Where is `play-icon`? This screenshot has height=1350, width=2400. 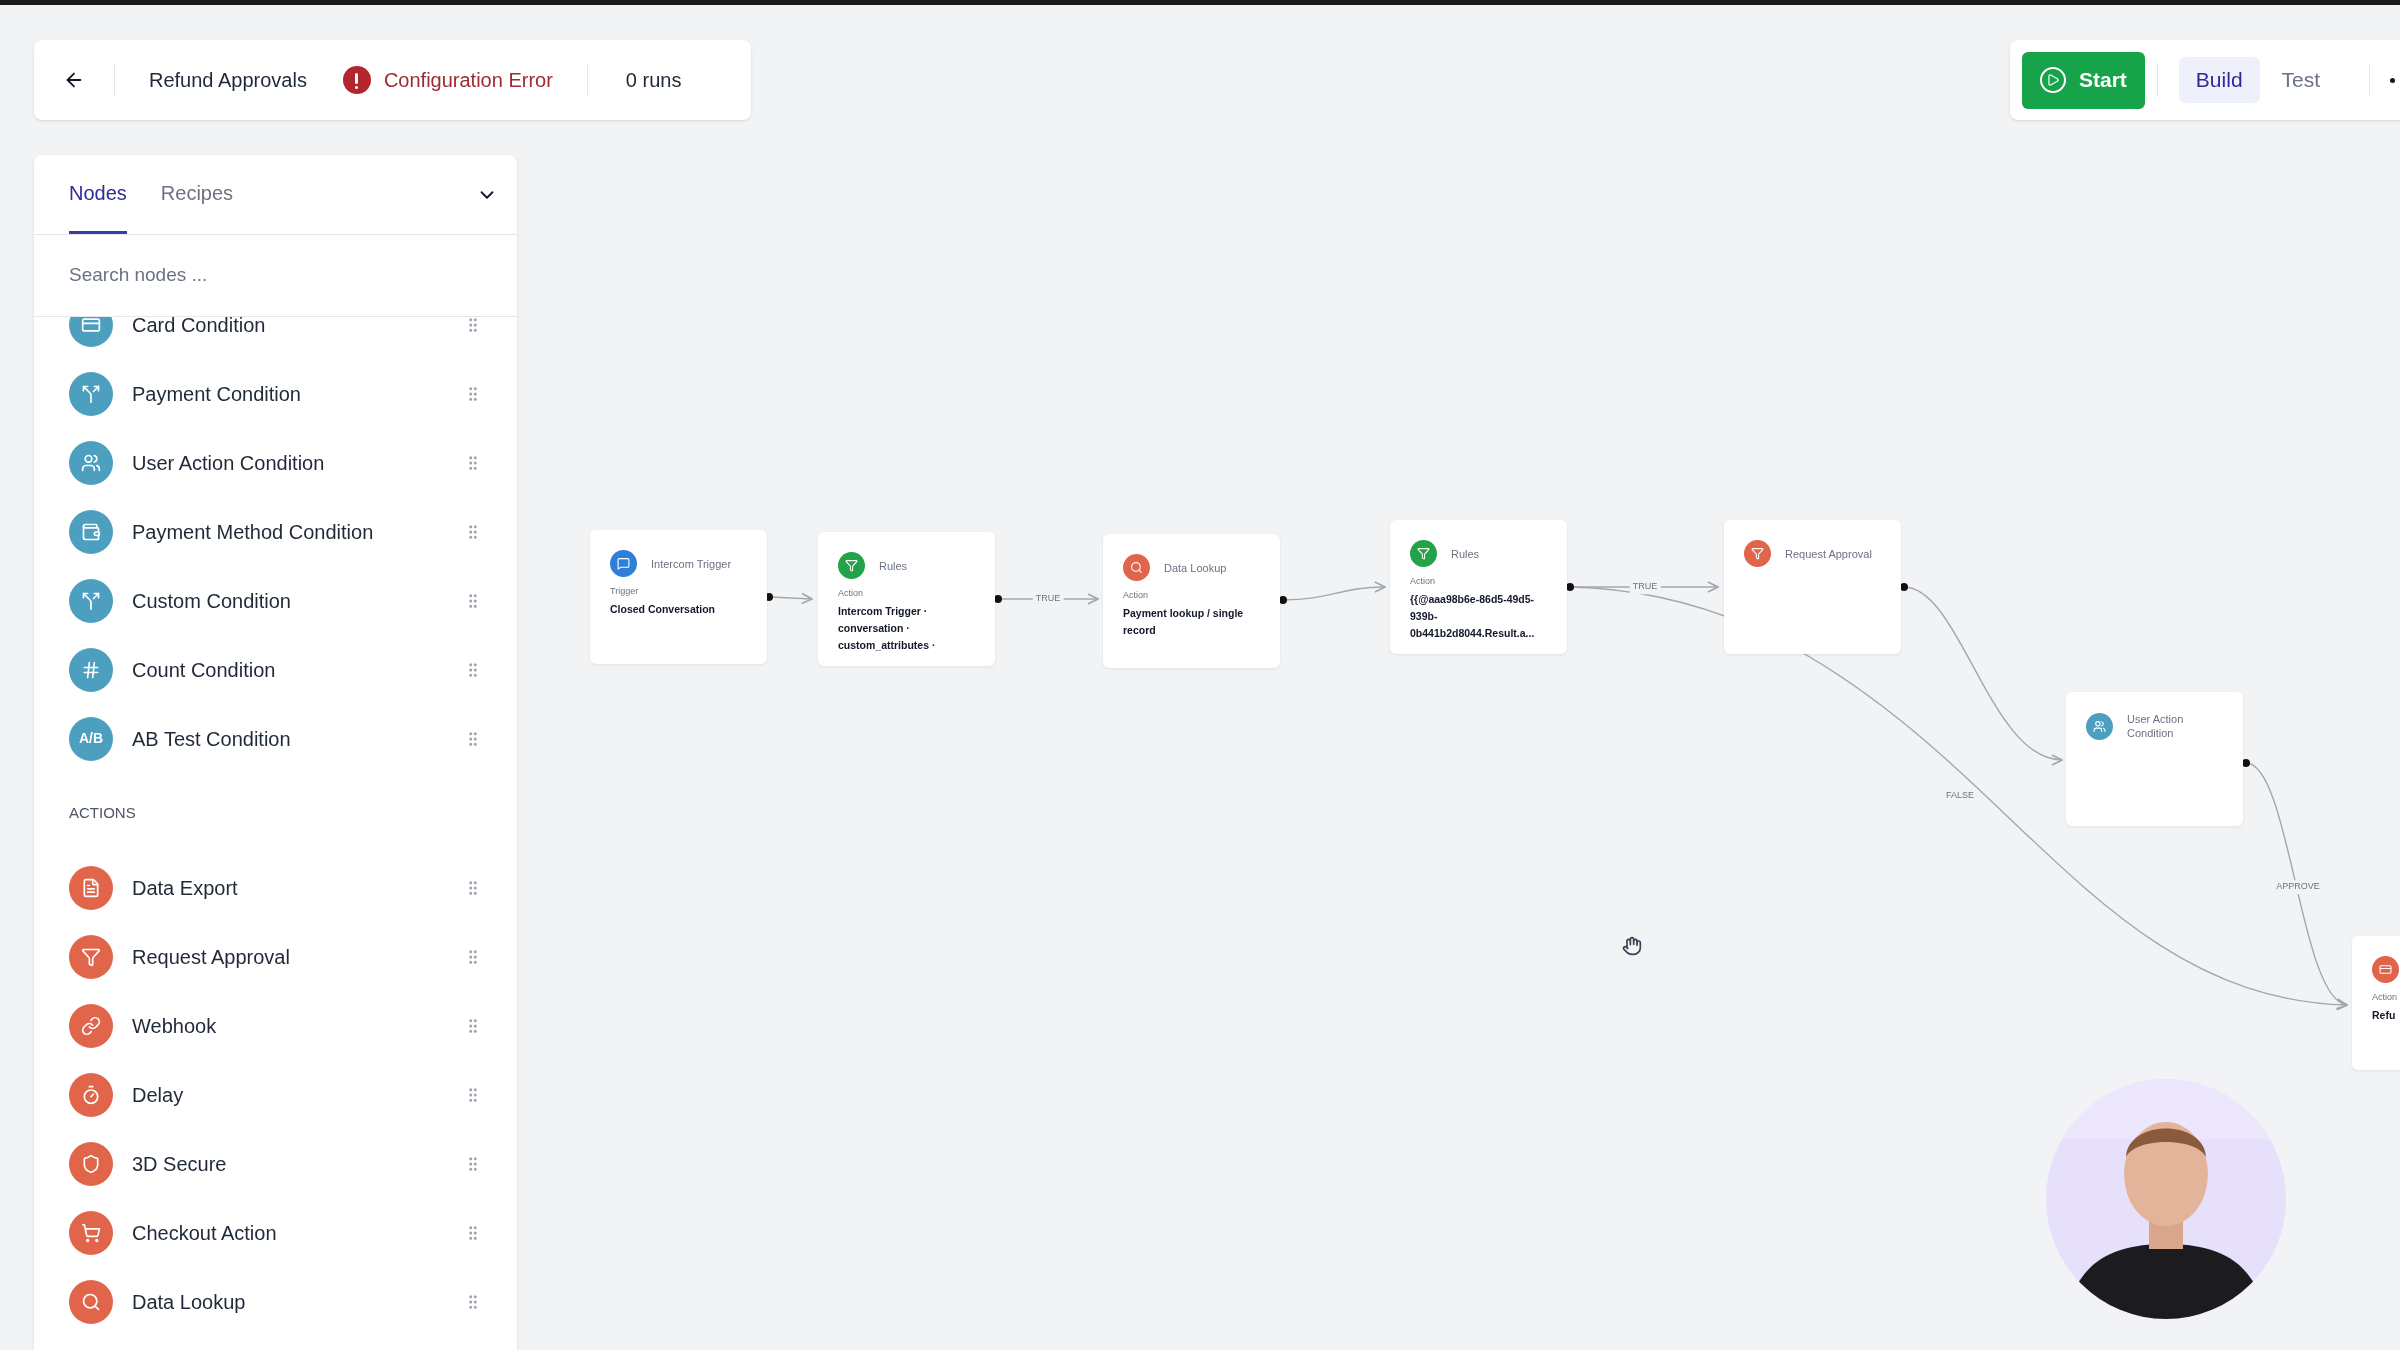
play-icon is located at coordinates (2053, 80).